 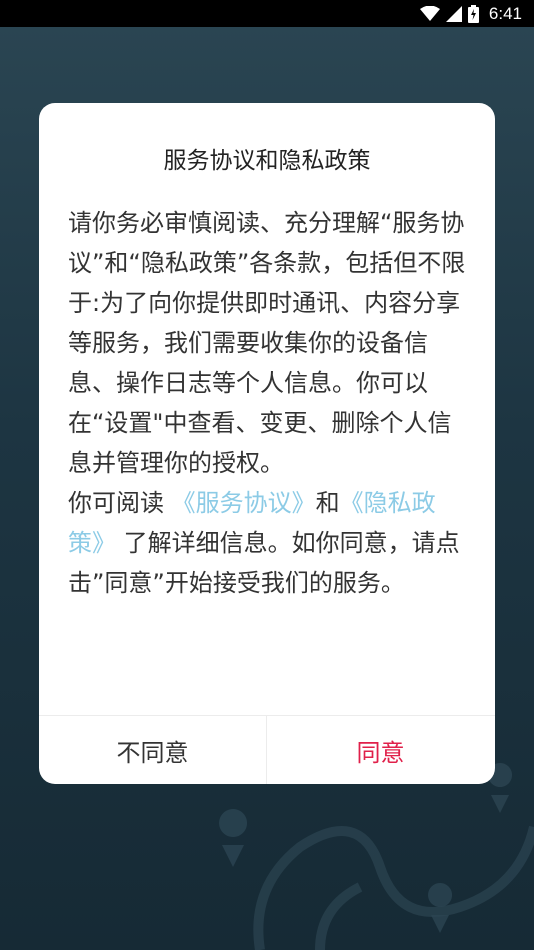 I want to click on status-bar: 6:41, so click(x=267, y=13).